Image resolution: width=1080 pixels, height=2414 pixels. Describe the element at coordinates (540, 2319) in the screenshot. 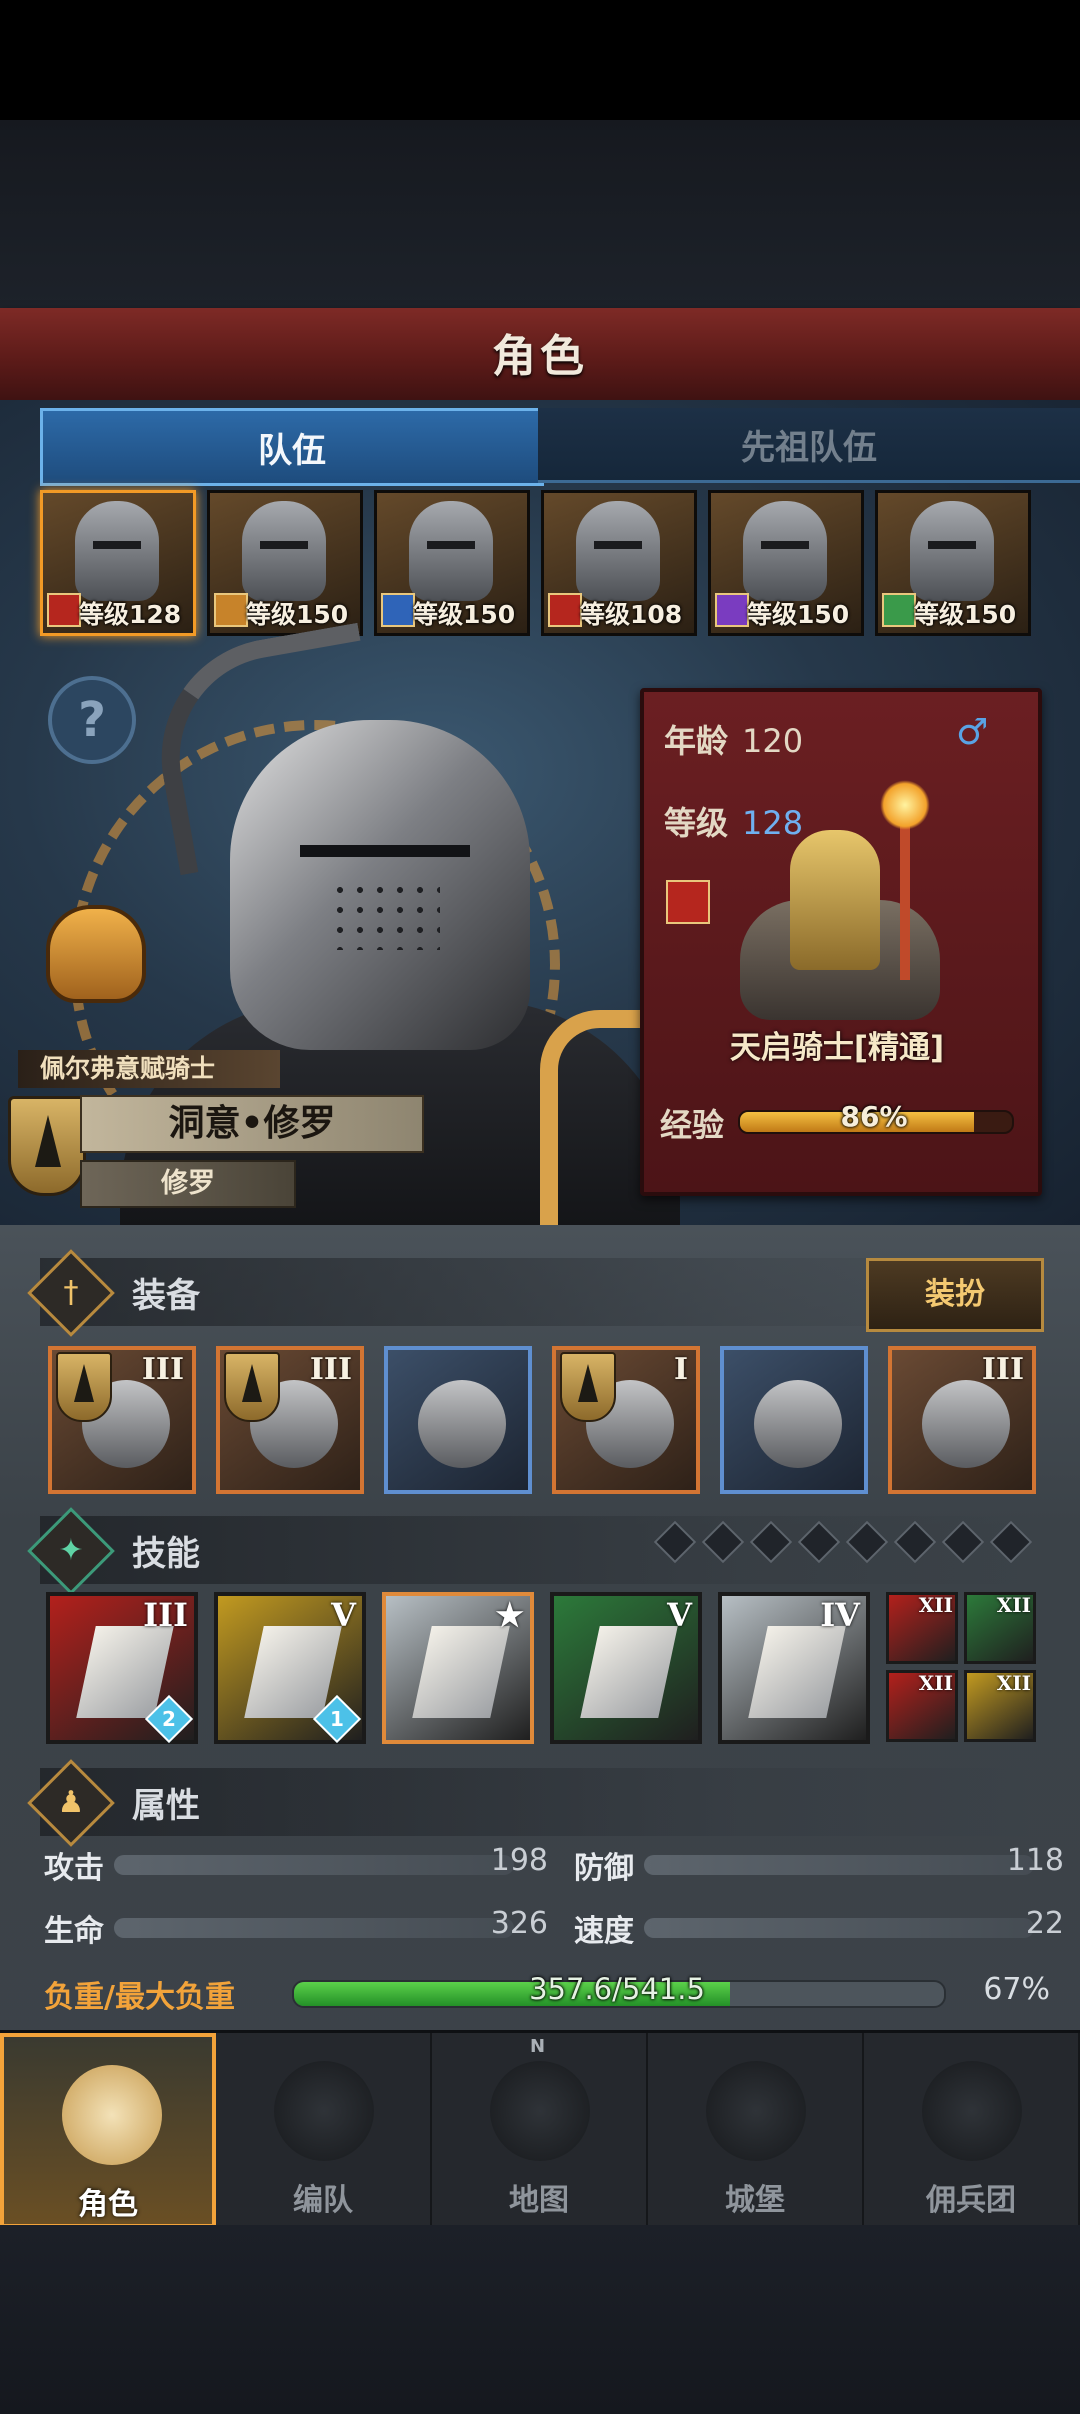

I see `lower-backdrop` at that location.